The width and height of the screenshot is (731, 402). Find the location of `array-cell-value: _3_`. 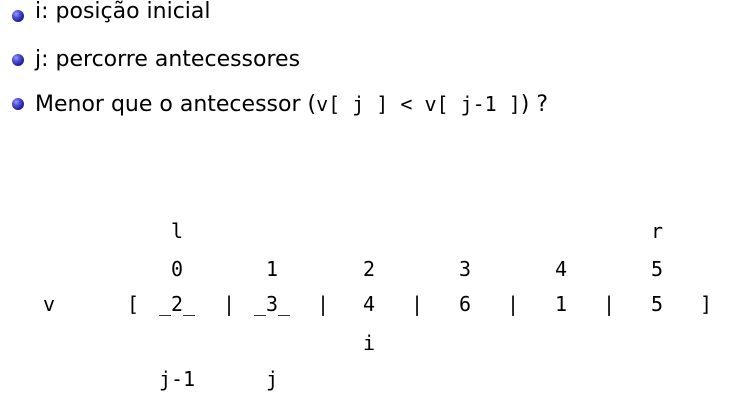

array-cell-value: _3_ is located at coordinates (272, 304).